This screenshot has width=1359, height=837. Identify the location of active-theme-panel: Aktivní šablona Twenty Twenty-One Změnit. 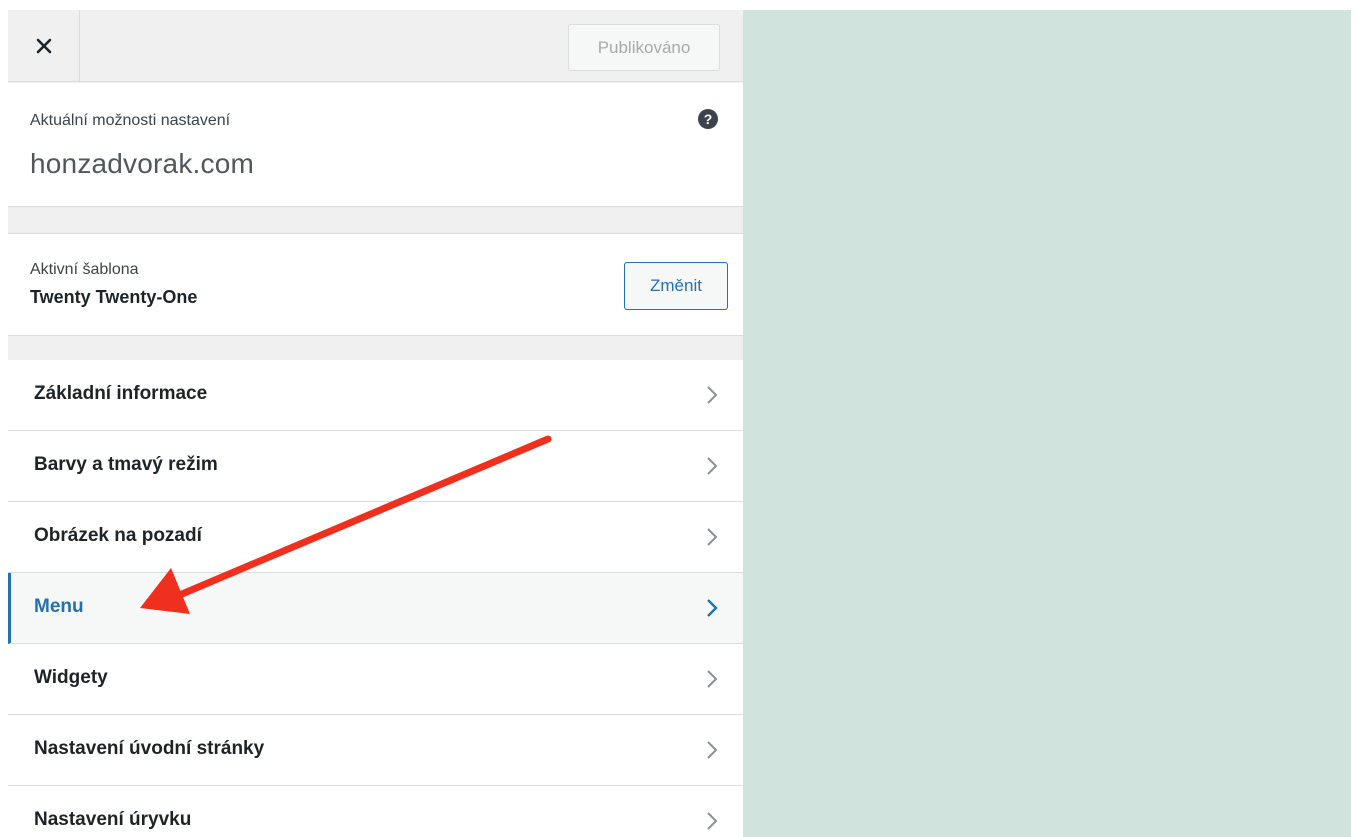
(375, 284).